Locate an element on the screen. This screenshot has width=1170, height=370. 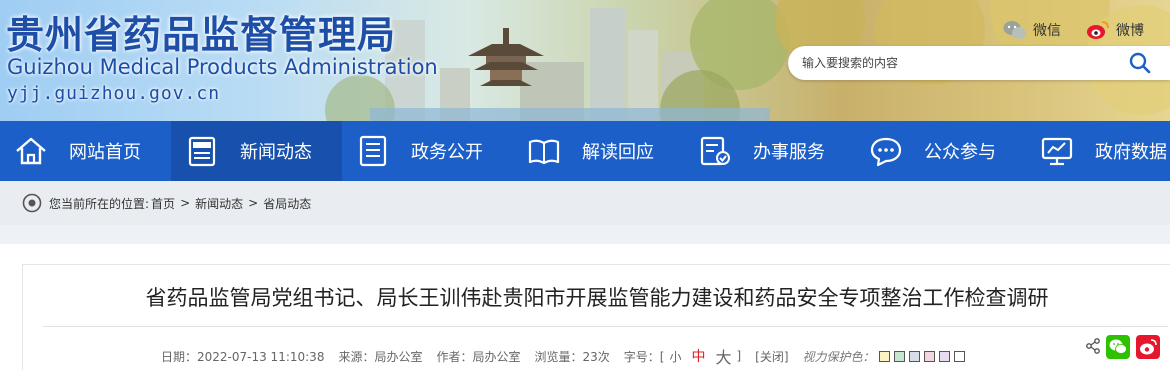
nav-item-news: 新闻动态 is located at coordinates (256, 151).